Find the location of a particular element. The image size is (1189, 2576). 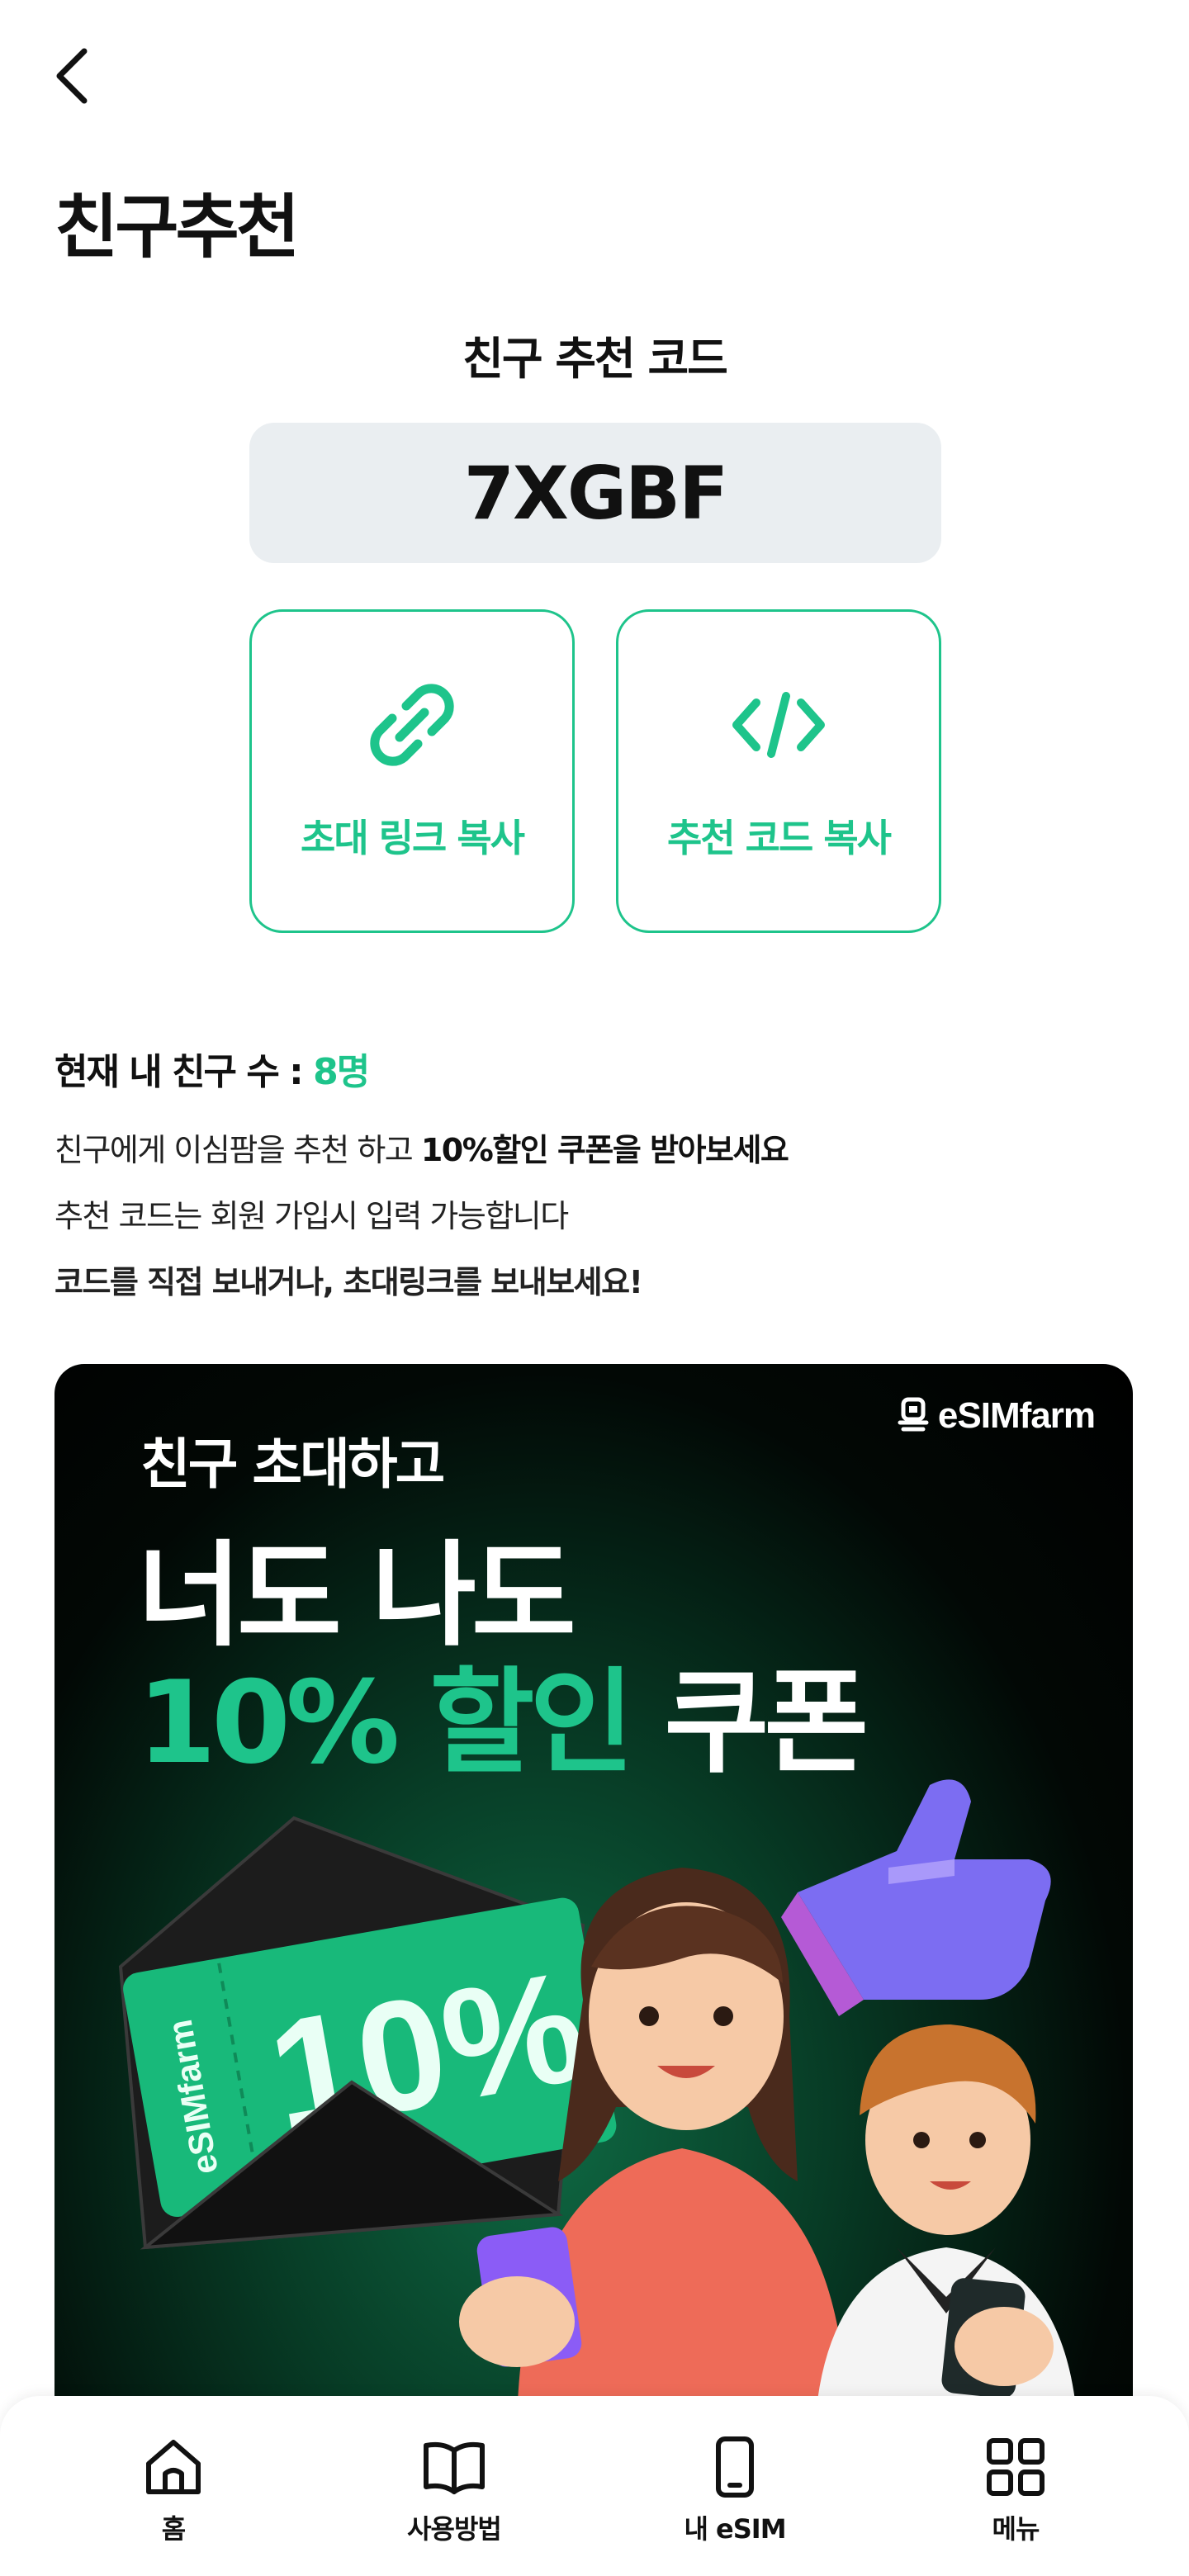

banner-logo: eSIMfarm is located at coordinates (996, 1416).